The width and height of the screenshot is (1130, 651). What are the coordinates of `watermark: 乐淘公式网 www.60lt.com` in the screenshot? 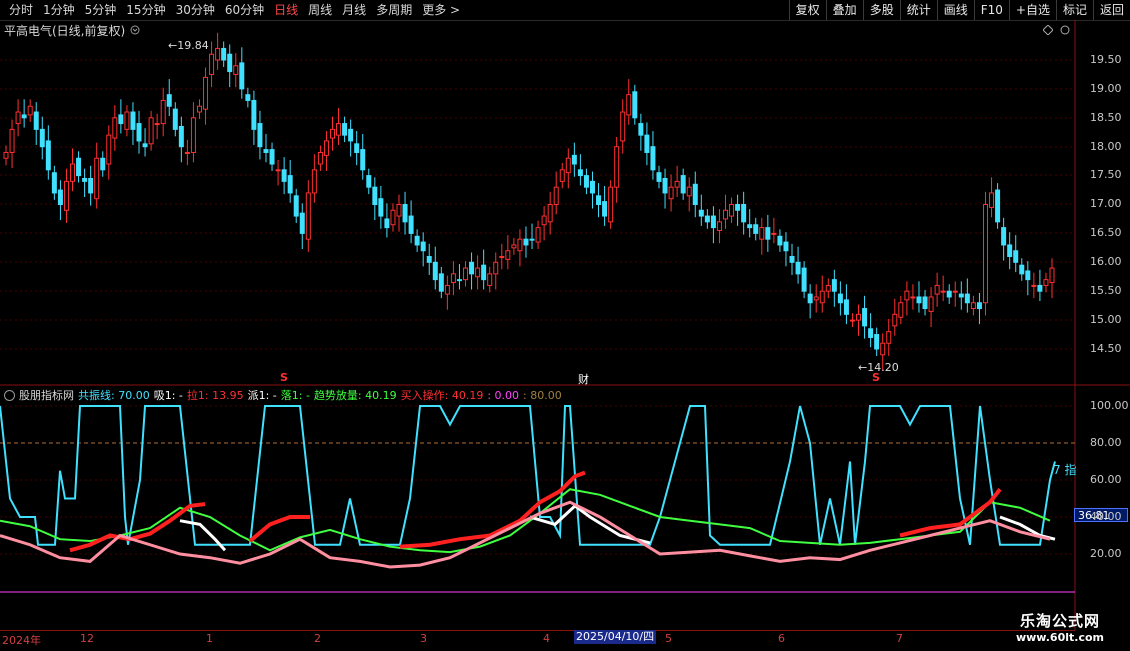 It's located at (1060, 627).